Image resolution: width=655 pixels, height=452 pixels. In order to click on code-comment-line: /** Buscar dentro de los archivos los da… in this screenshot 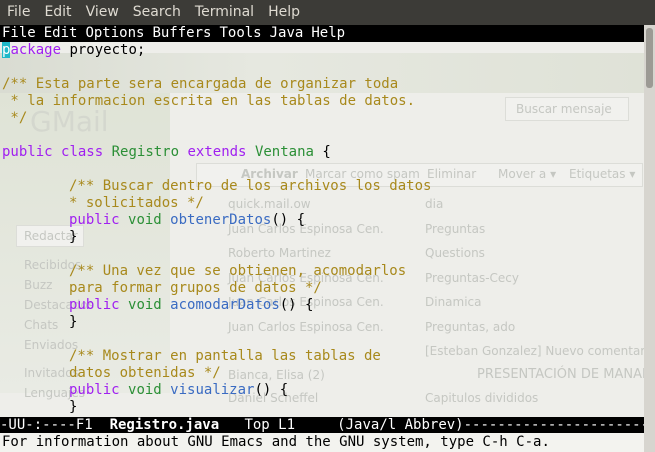, I will do `click(250, 186)`.